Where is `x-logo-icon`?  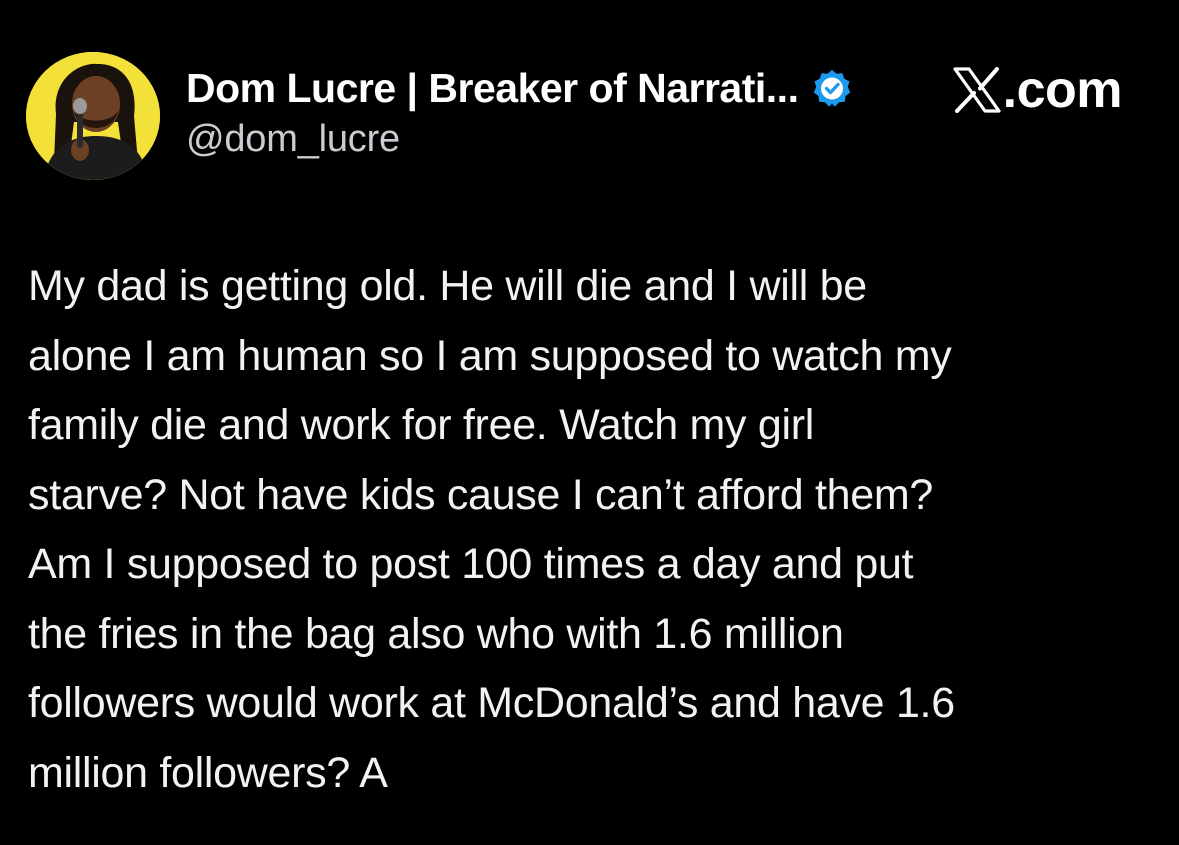
x-logo-icon is located at coordinates (977, 90).